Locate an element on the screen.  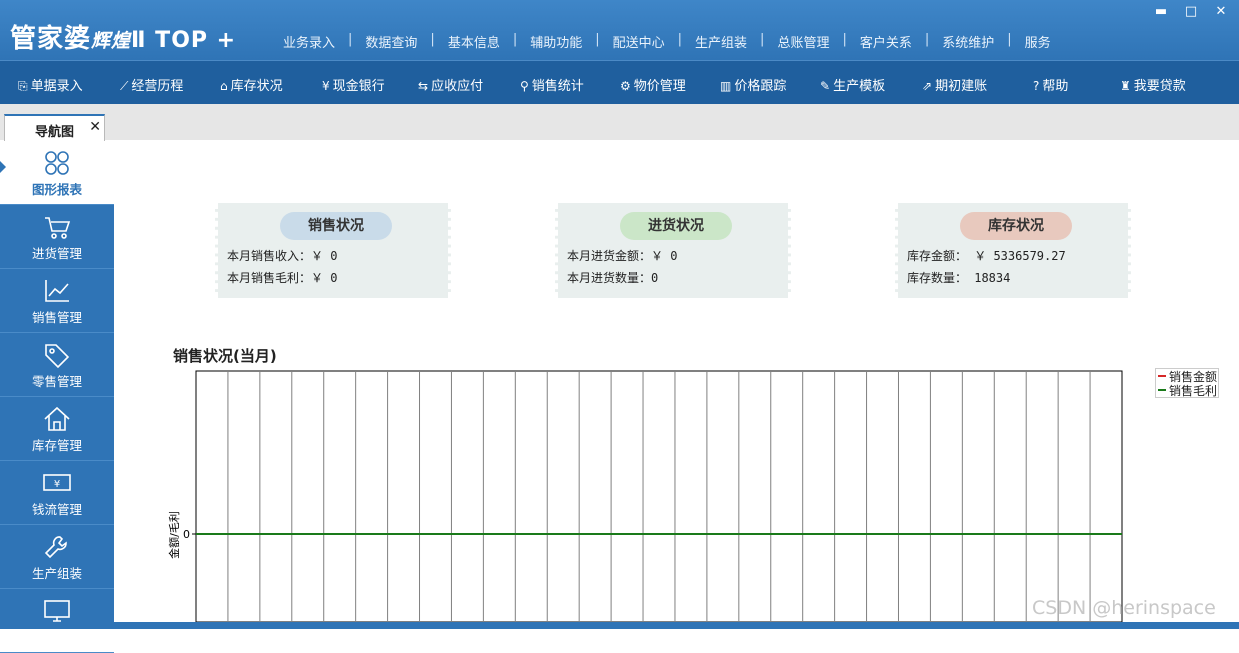
chart-grid-icon is located at coordinates (57, 163).